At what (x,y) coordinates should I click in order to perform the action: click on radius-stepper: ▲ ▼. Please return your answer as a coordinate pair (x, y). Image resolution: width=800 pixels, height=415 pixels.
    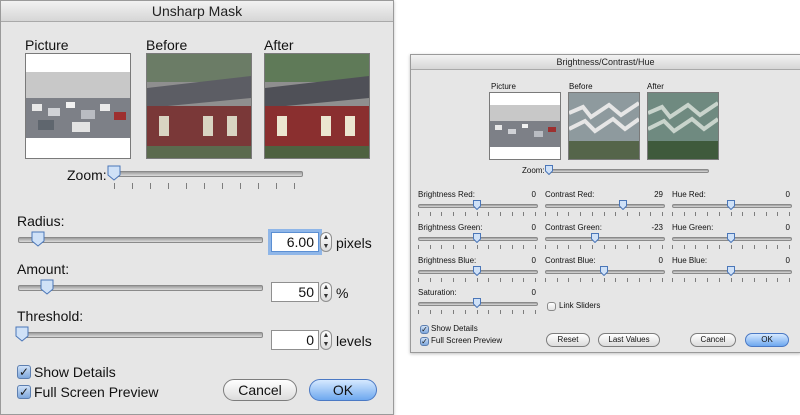
    Looking at the image, I should click on (326, 242).